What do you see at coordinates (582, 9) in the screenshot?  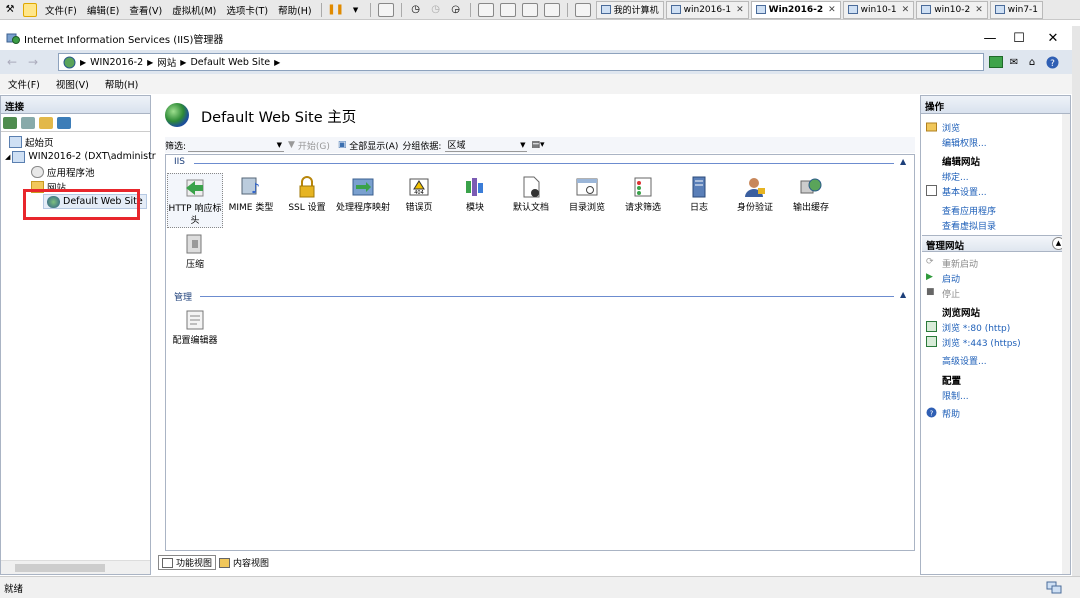 I see `console-view-icon` at bounding box center [582, 9].